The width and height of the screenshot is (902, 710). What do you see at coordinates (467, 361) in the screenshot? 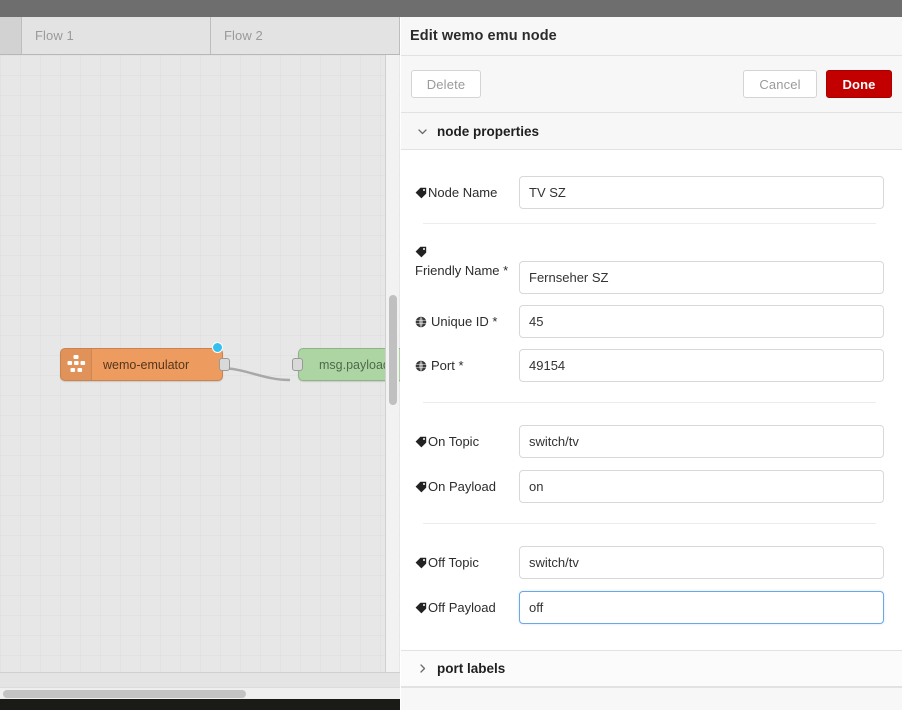
I see `port-label: Port *` at bounding box center [467, 361].